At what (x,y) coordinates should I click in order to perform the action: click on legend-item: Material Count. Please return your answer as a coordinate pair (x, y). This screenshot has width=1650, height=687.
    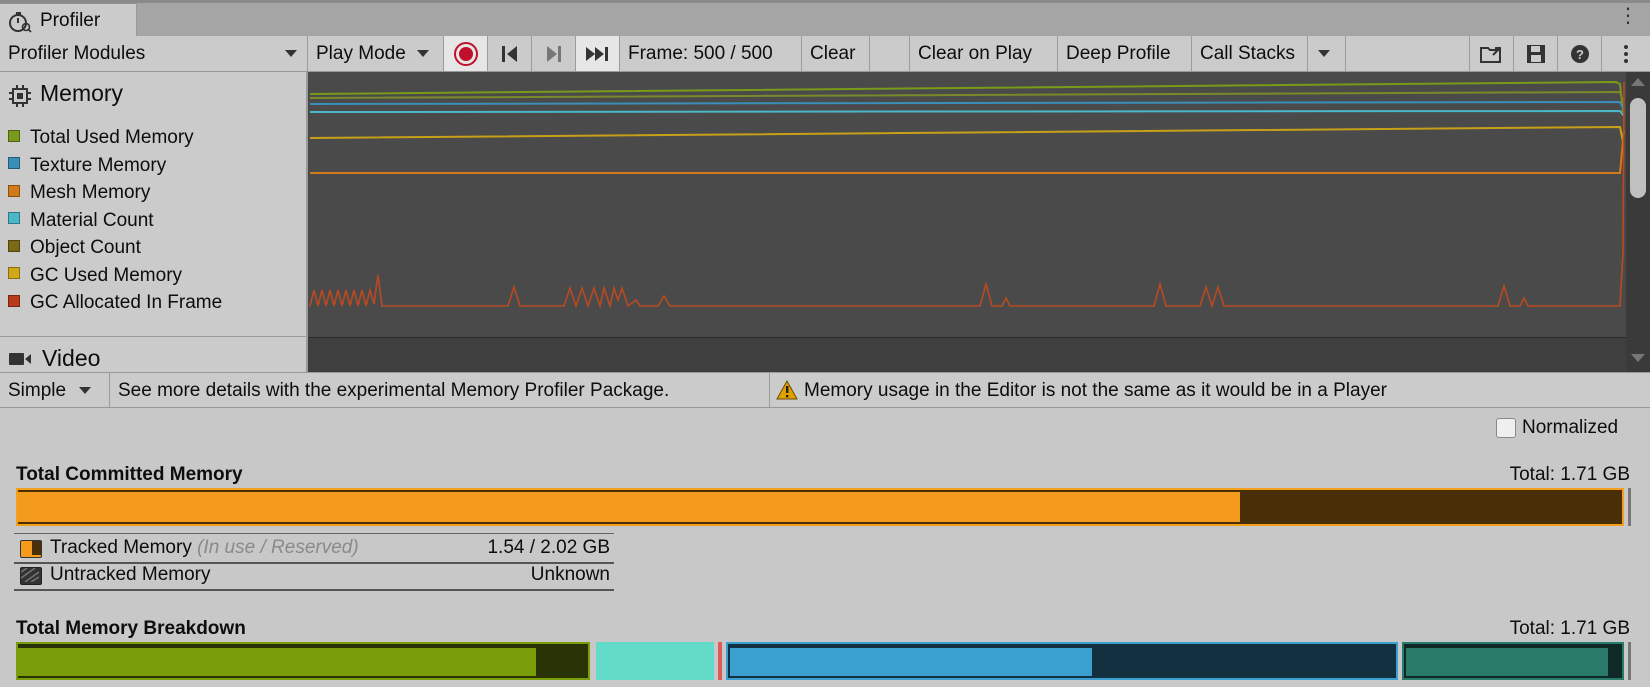
    Looking at the image, I should click on (81, 221).